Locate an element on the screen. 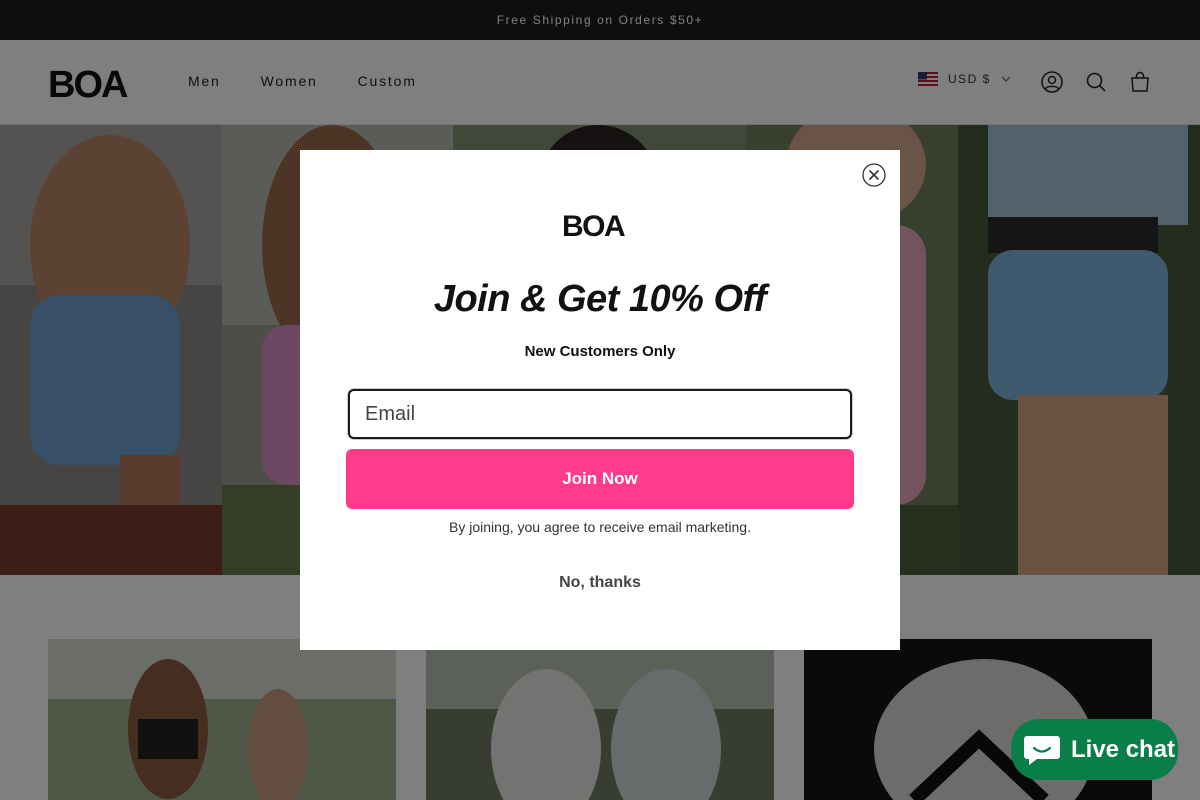 This screenshot has width=1200, height=800. modal-subtitle: New Customers Only is located at coordinates (600, 351).